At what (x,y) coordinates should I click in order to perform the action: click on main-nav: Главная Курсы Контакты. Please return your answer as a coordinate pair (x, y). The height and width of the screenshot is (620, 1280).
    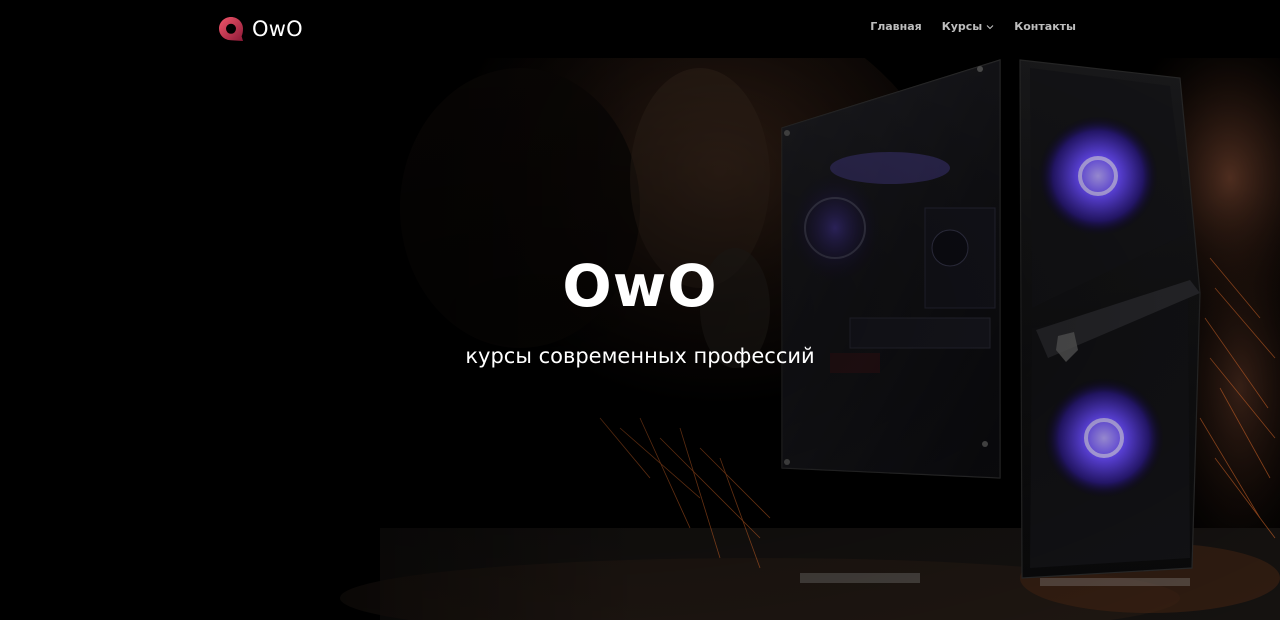
    Looking at the image, I should click on (973, 26).